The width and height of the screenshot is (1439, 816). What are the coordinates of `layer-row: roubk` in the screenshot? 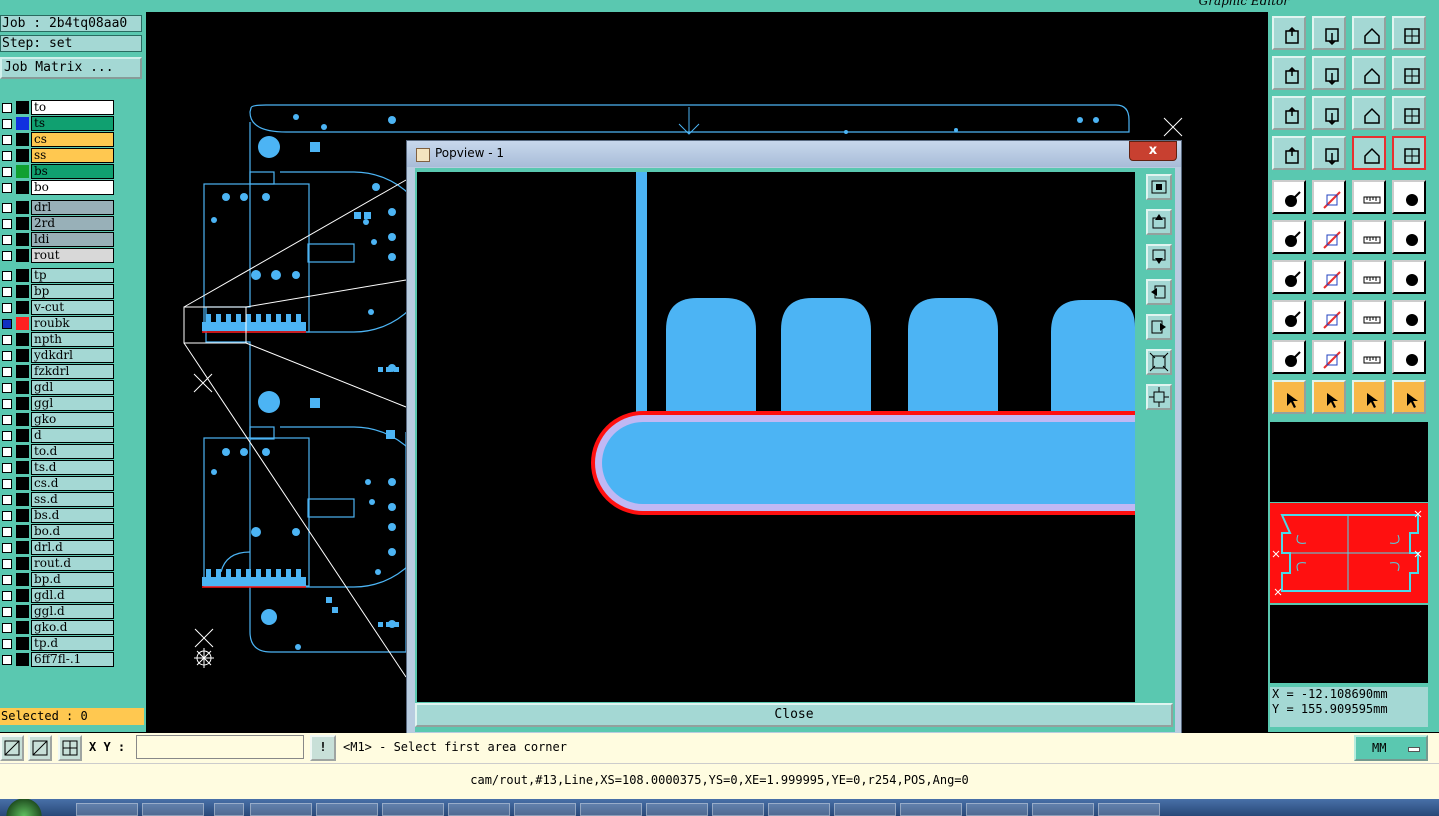 It's located at (58, 324).